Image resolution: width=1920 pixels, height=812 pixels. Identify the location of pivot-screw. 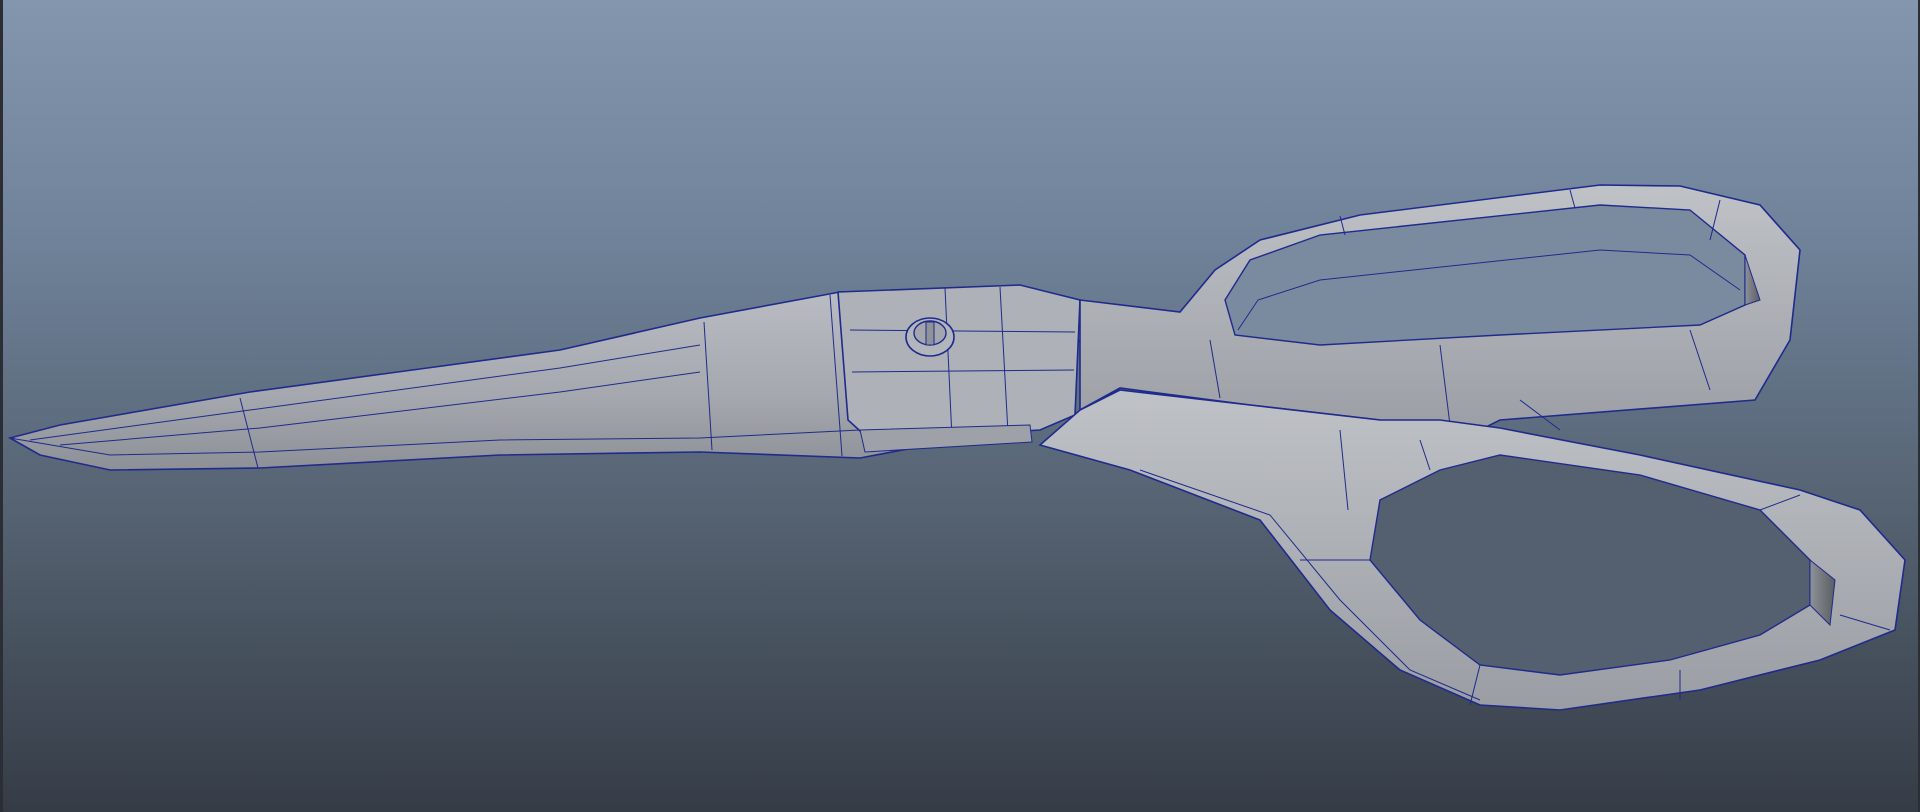
(930, 337).